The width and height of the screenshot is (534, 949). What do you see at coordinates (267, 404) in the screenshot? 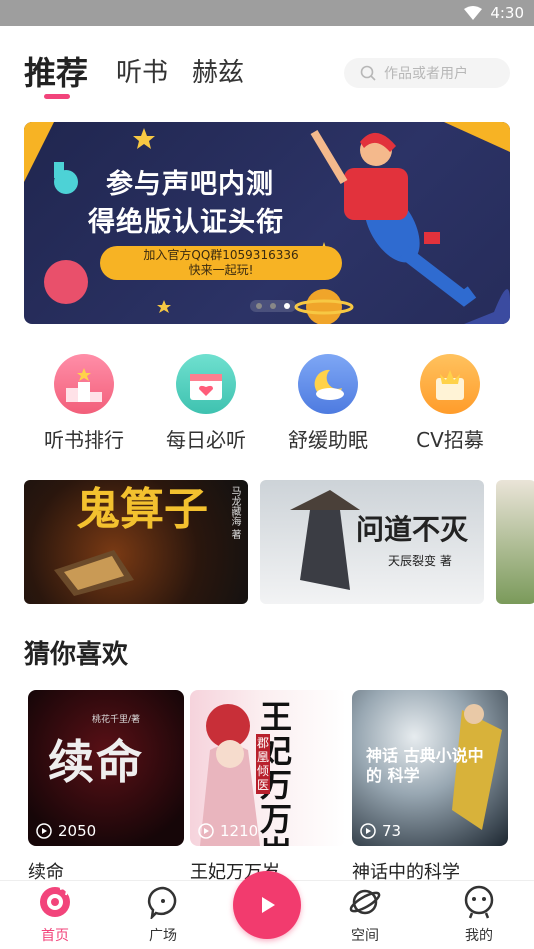
I see `quick-links: 听书排行 每日必听 舒缓助眠 CV招募` at bounding box center [267, 404].